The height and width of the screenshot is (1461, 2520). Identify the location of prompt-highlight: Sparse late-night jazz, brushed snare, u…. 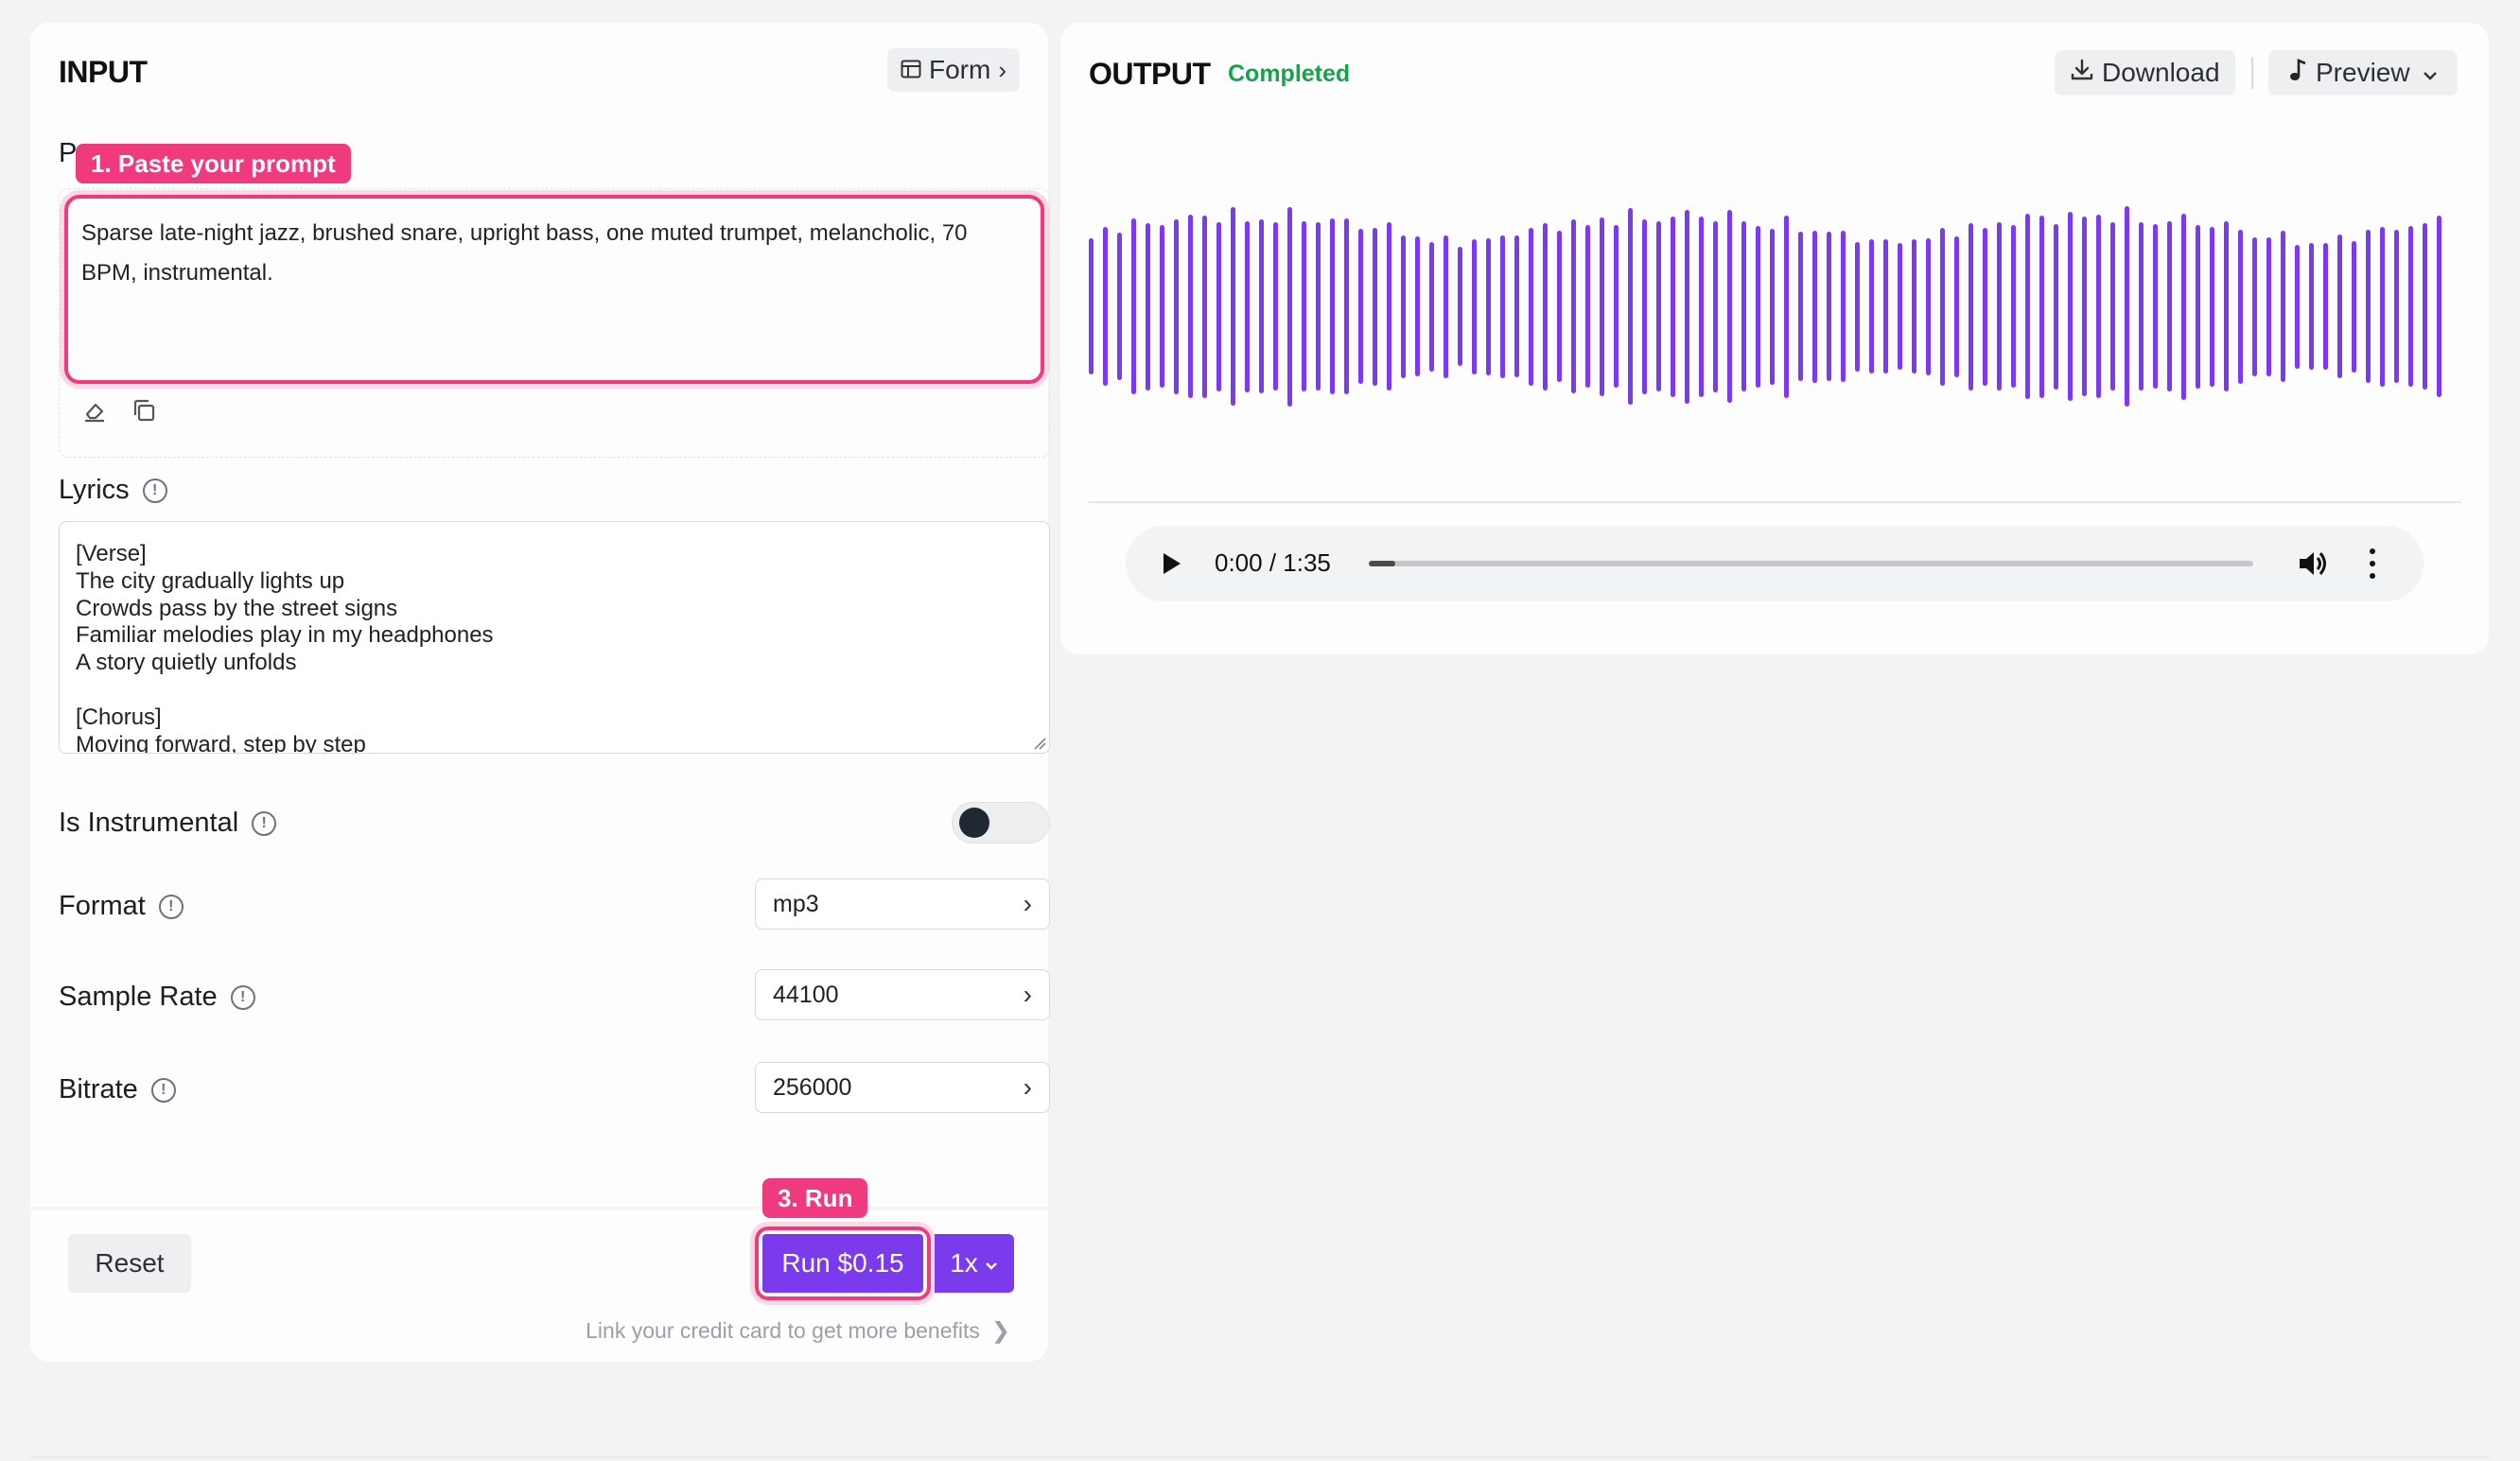
(554, 289).